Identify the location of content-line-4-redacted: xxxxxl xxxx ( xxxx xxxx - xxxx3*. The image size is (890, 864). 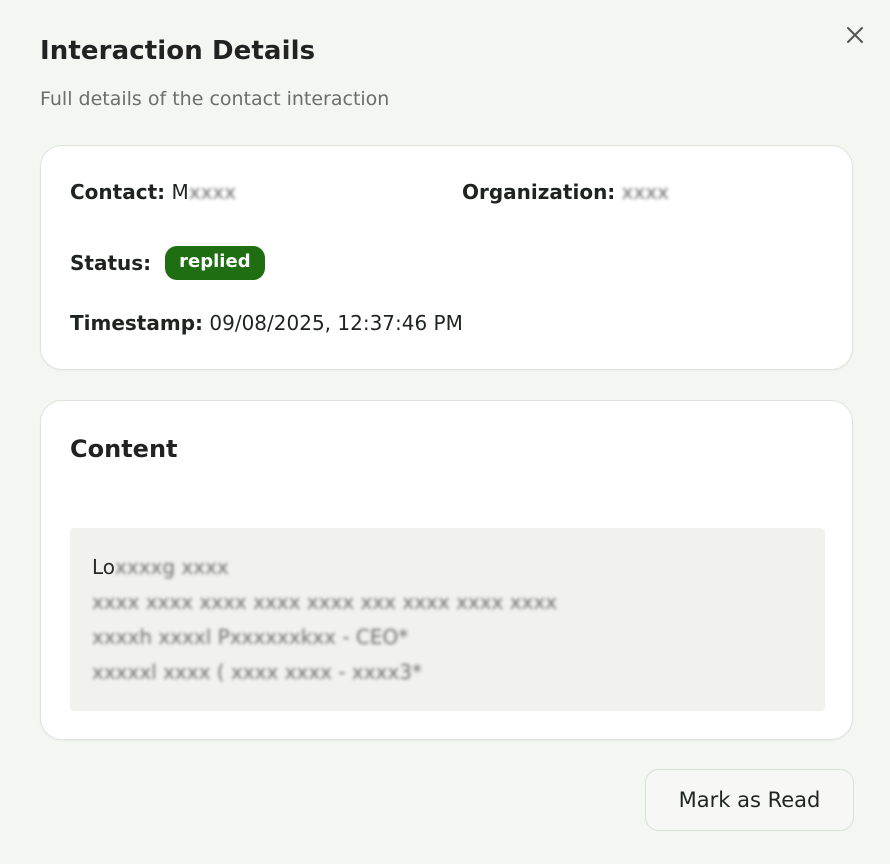
(257, 672).